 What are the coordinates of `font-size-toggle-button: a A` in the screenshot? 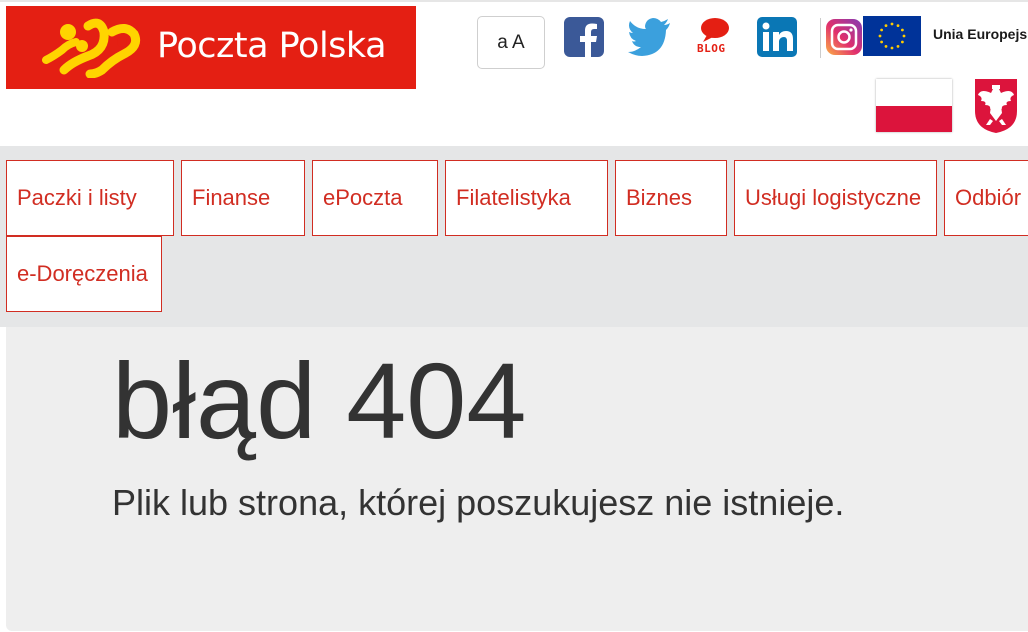 It's located at (511, 42).